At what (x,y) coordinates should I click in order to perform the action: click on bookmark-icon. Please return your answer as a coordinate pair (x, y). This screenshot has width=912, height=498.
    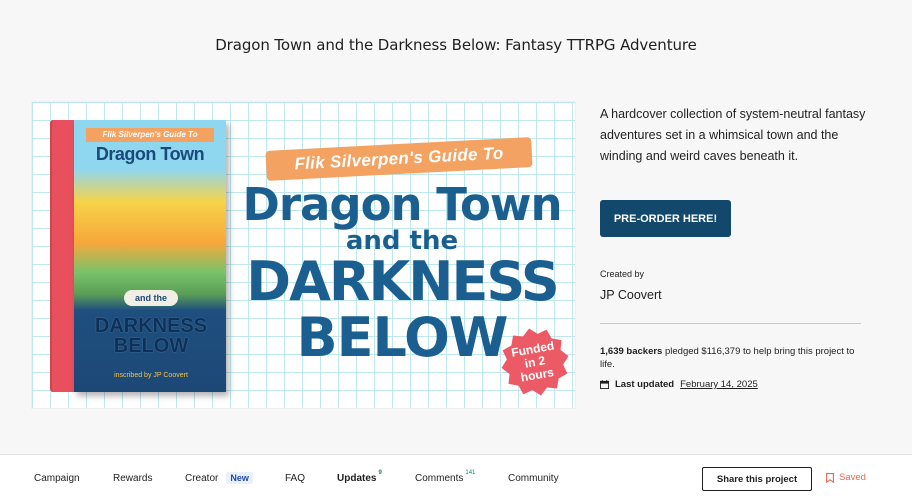
    Looking at the image, I should click on (830, 477).